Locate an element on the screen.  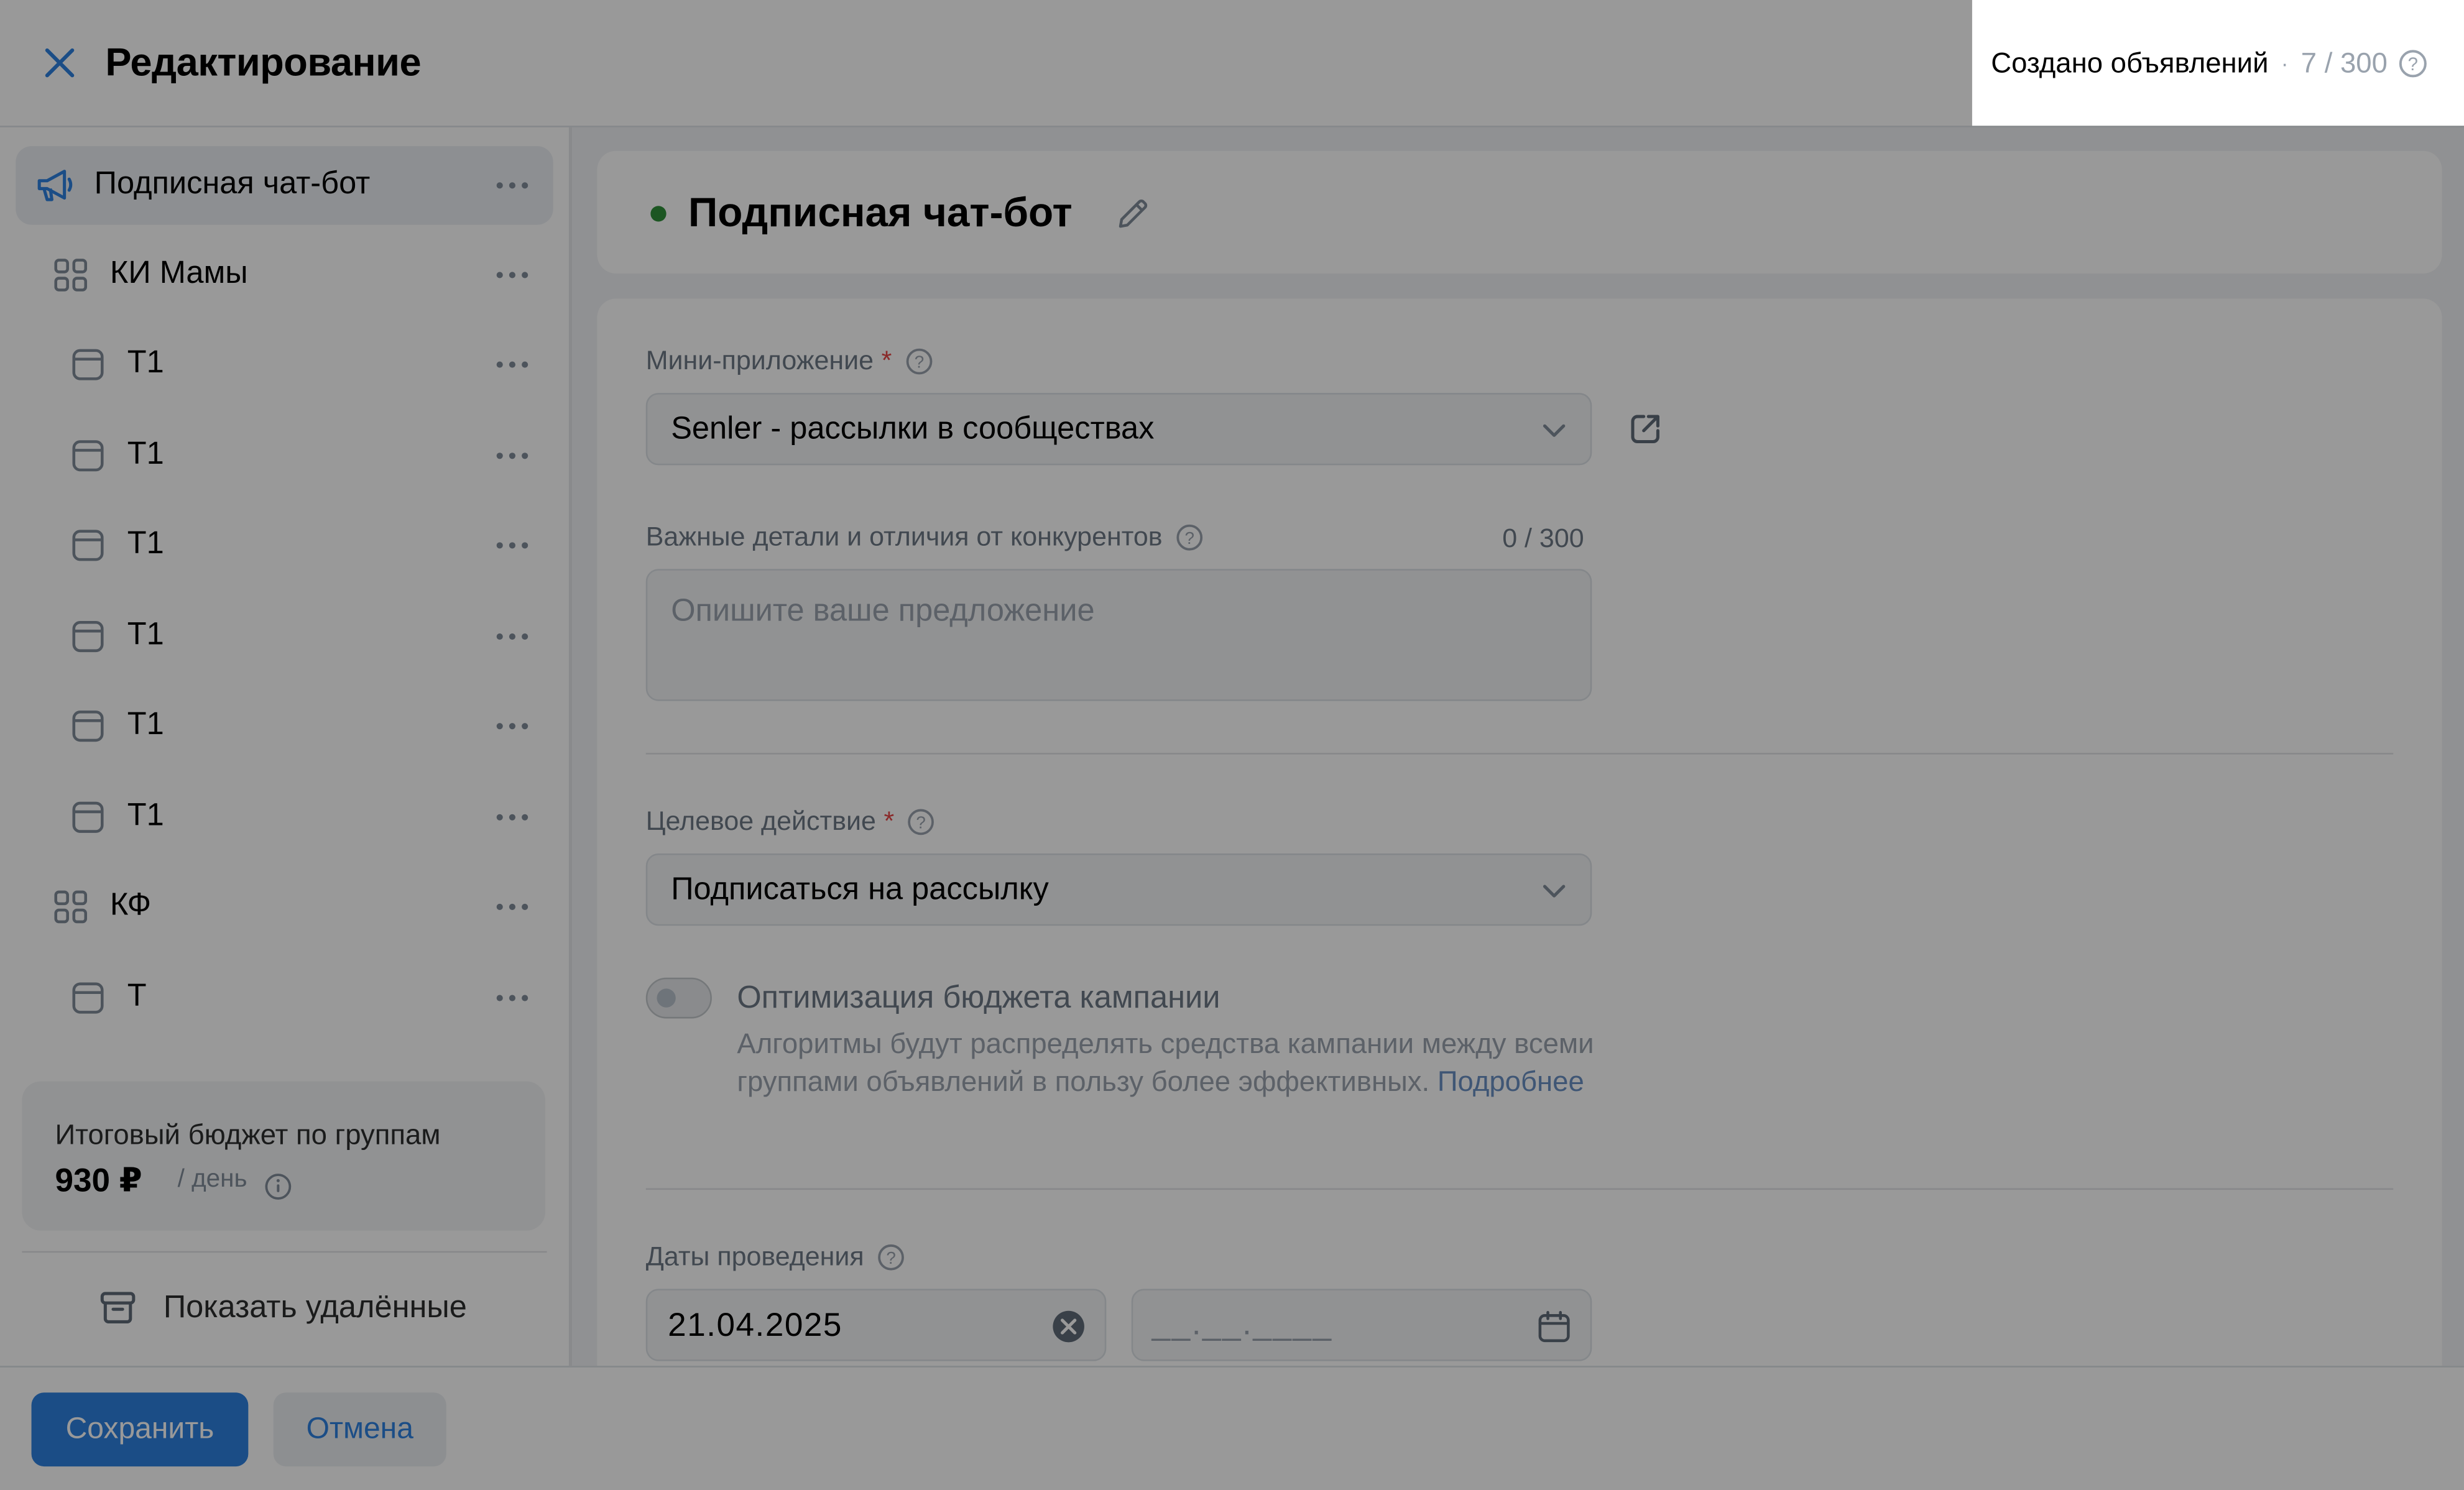
details-textarea is located at coordinates (1118, 635).